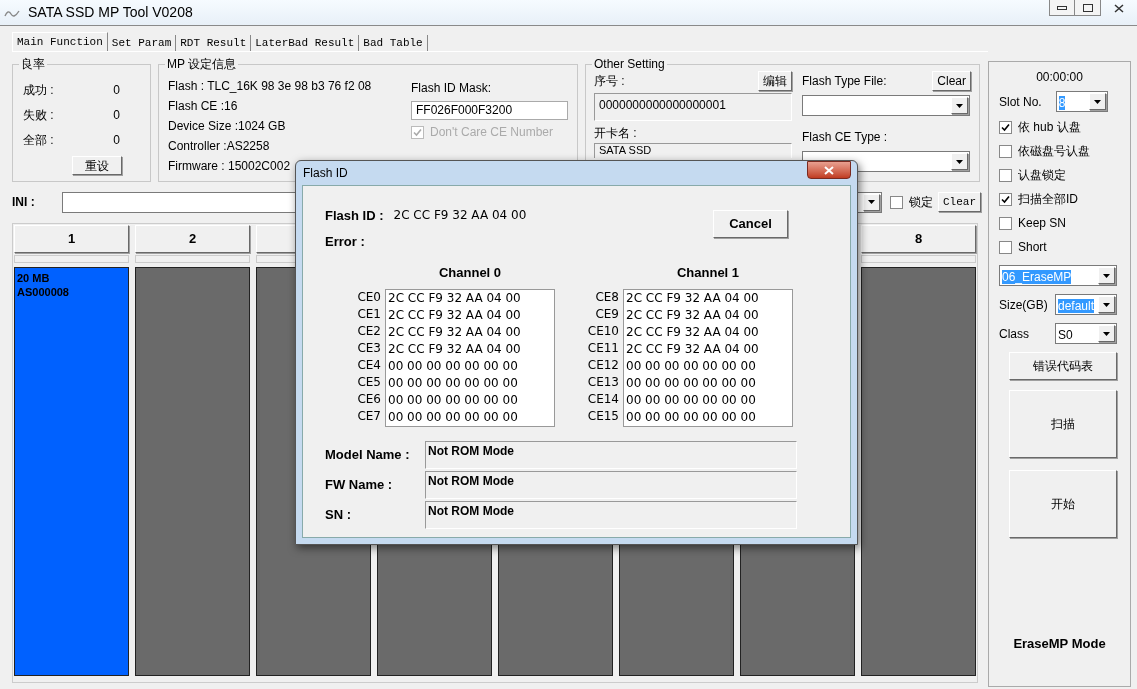  What do you see at coordinates (1037, 276) in the screenshot?
I see `dropdown-value: 06_EraseMP` at bounding box center [1037, 276].